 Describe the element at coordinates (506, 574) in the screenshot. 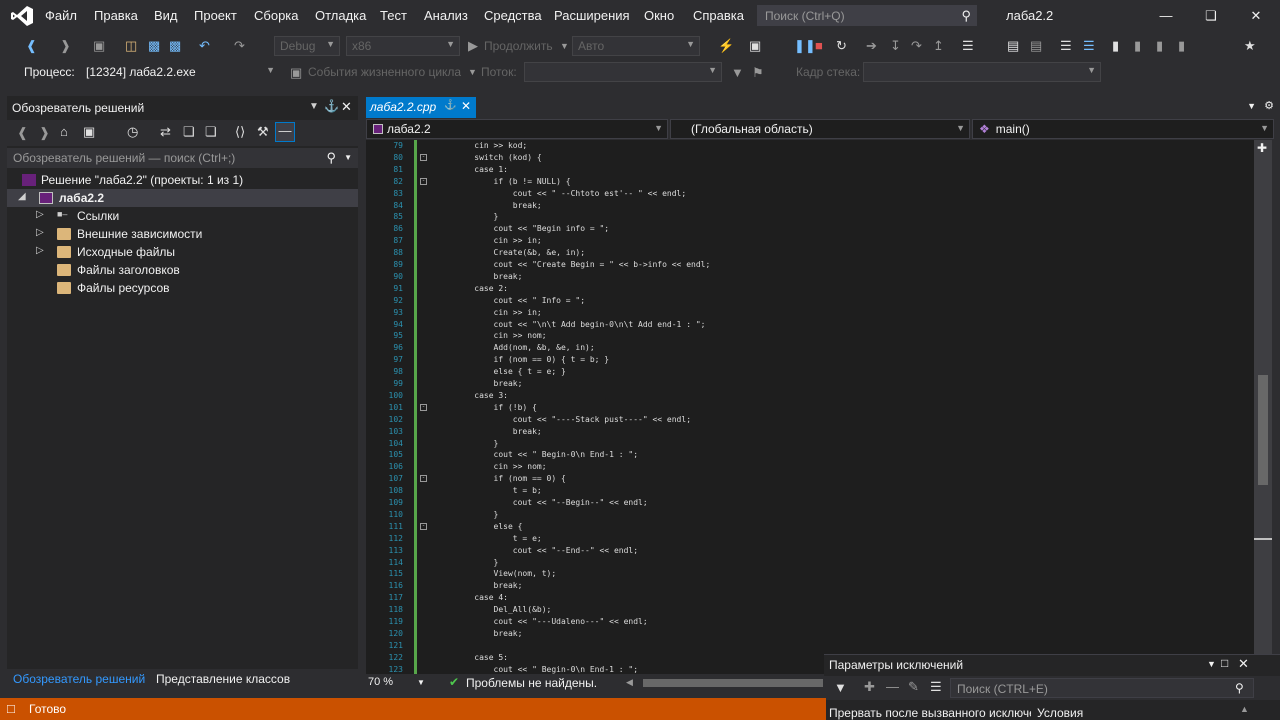

I see `code-text: View(nom, t);` at that location.